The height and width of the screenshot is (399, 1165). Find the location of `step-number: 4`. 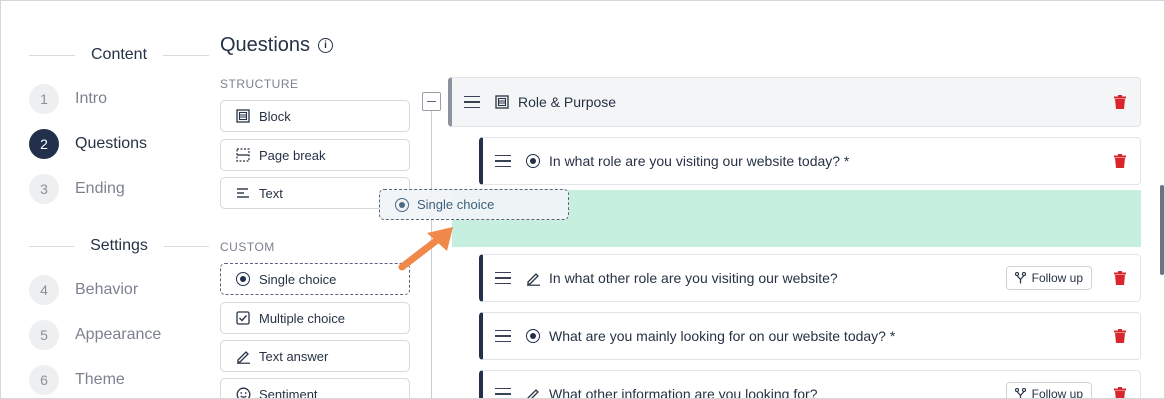

step-number: 4 is located at coordinates (44, 290).